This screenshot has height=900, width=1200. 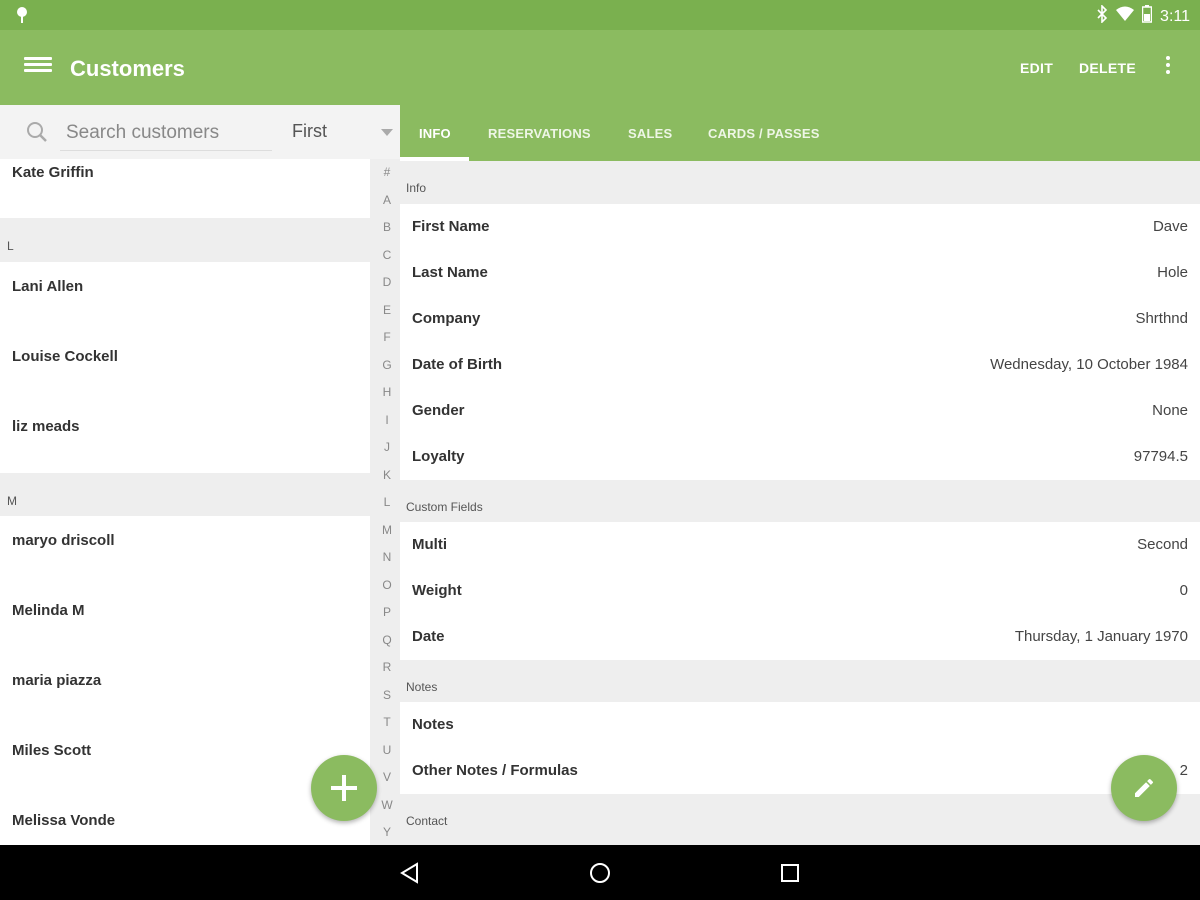 What do you see at coordinates (1101, 636) in the screenshot?
I see `field-value: Thursday, 1 January 1970` at bounding box center [1101, 636].